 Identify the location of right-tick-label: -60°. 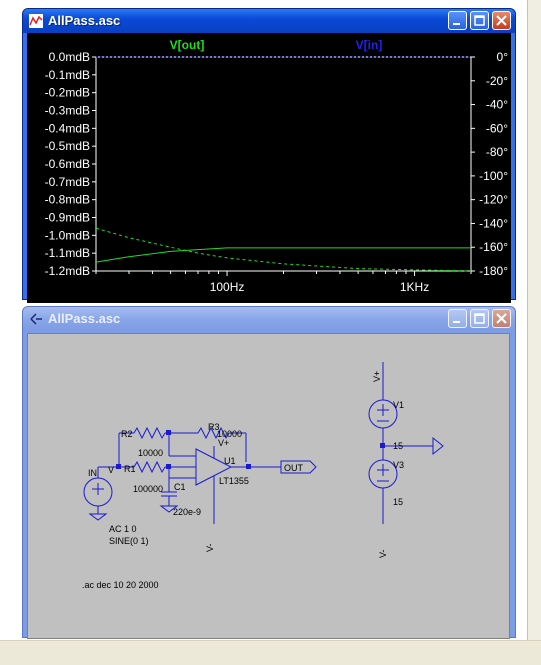
(497, 128).